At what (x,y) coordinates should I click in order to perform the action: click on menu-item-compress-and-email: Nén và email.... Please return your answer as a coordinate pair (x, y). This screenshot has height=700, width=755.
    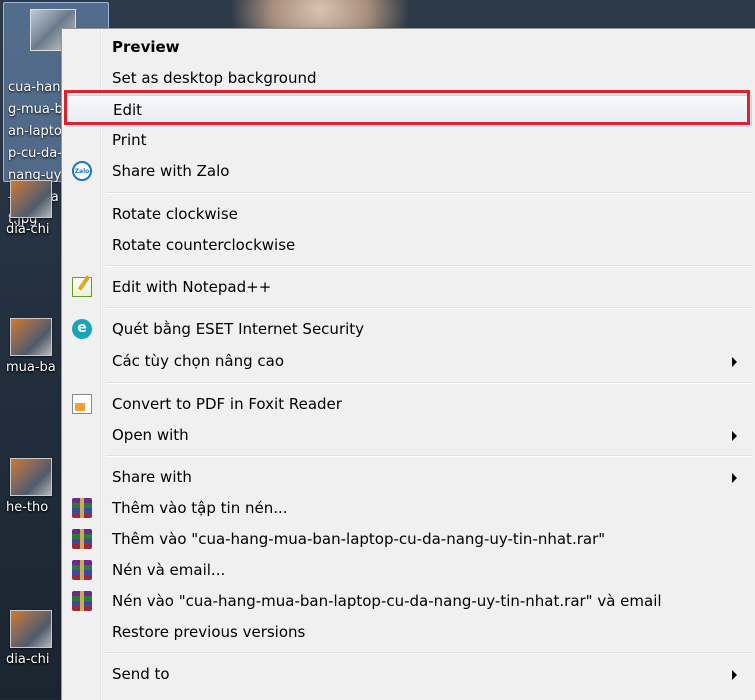
    Looking at the image, I should click on (409, 570).